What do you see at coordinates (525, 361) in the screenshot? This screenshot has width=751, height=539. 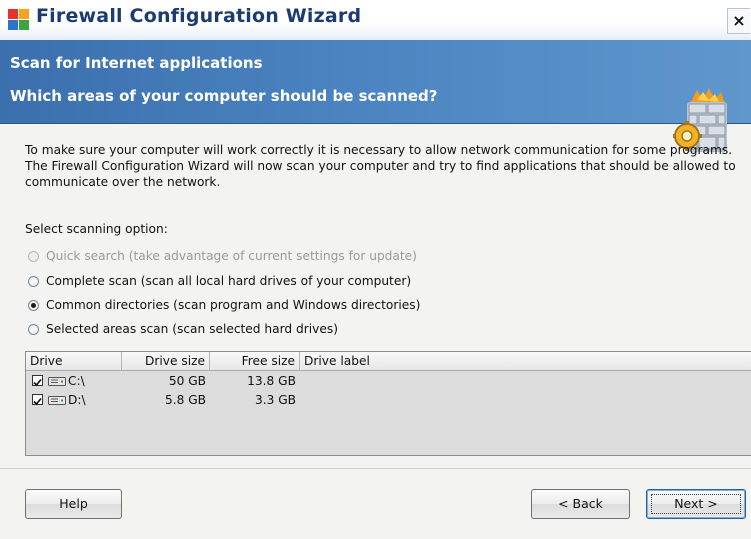 I see `column-header-drive-label: Drive label` at bounding box center [525, 361].